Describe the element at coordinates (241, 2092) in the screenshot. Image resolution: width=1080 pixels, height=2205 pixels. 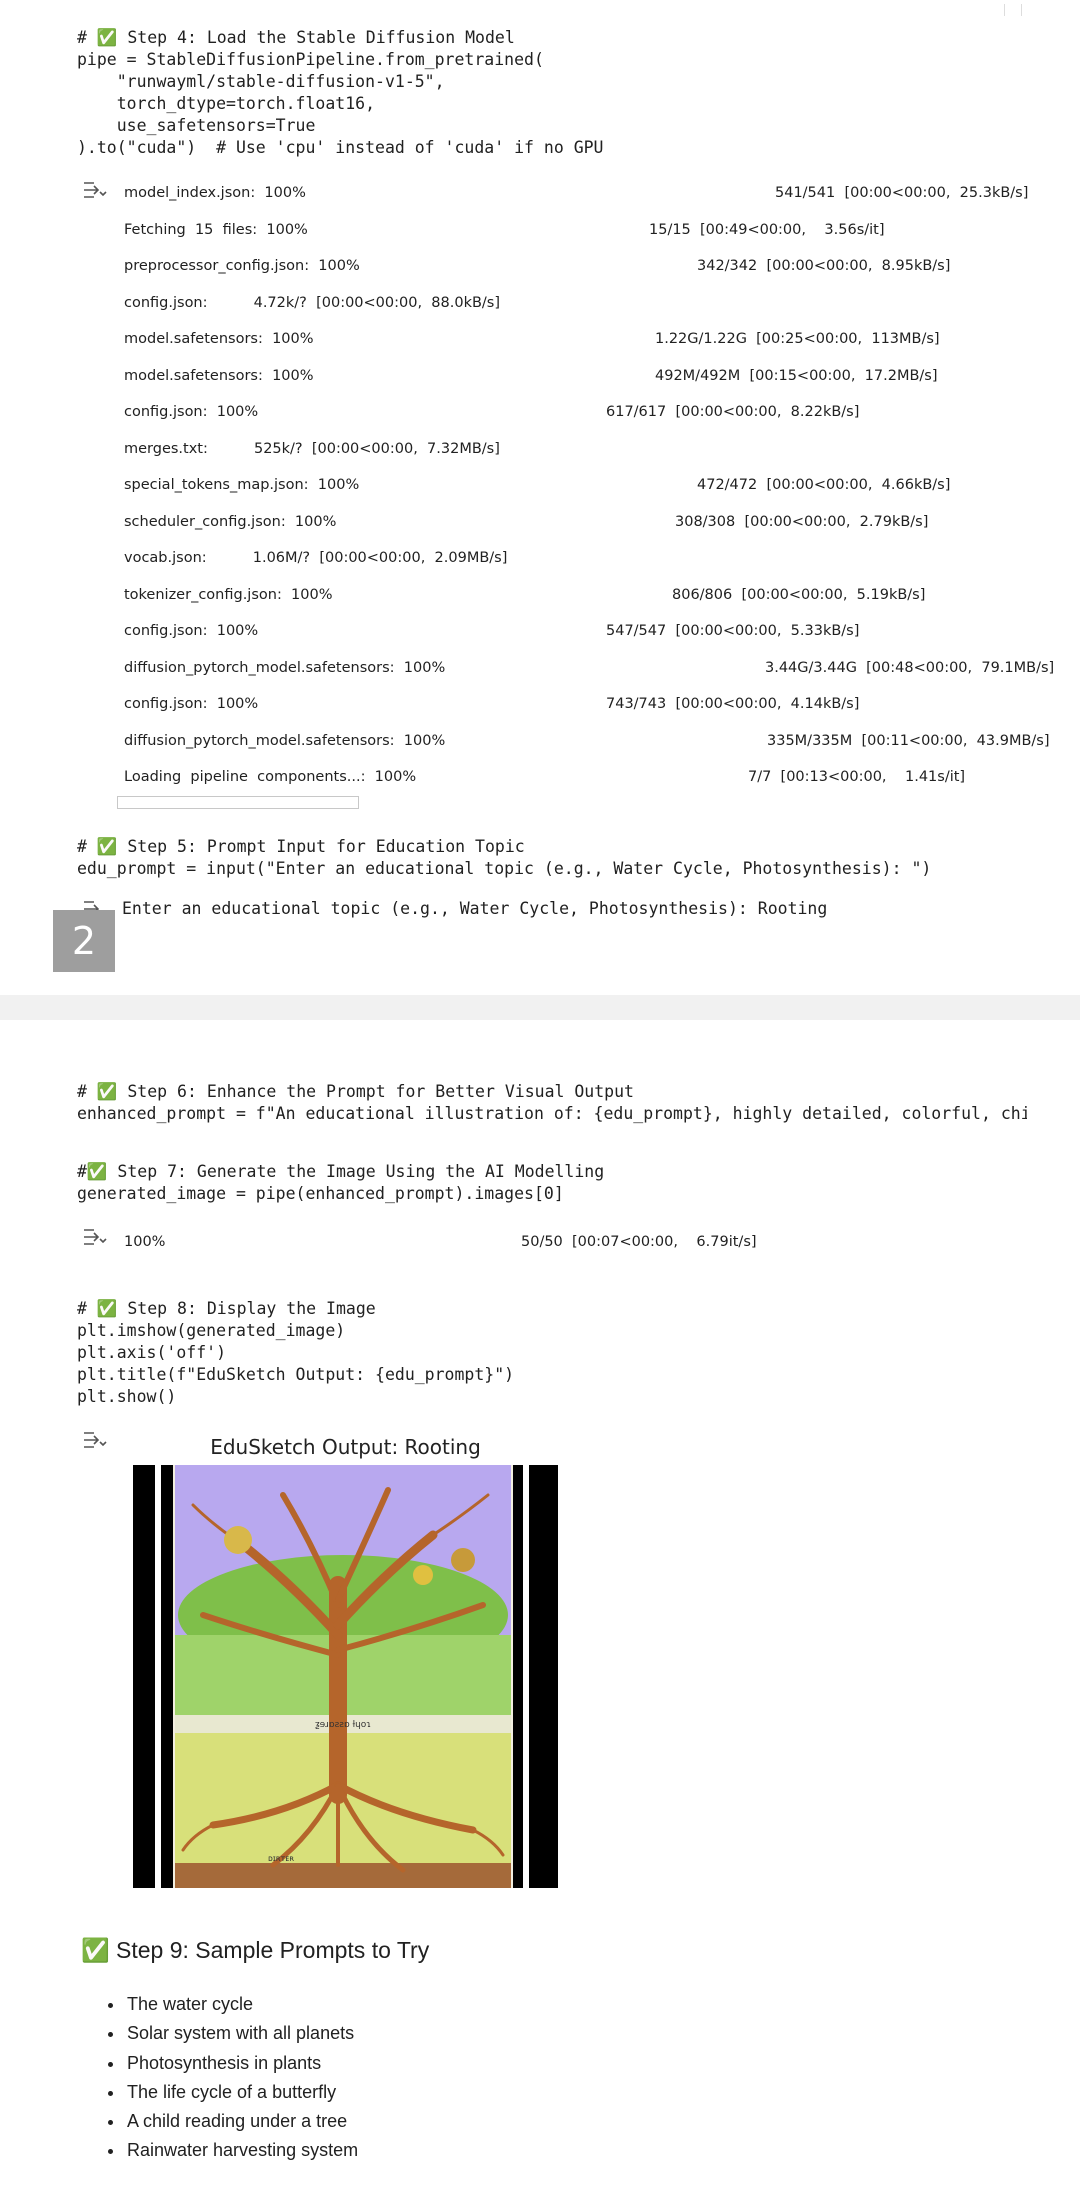
I see `list-item: The life cycle of a butterfly` at that location.